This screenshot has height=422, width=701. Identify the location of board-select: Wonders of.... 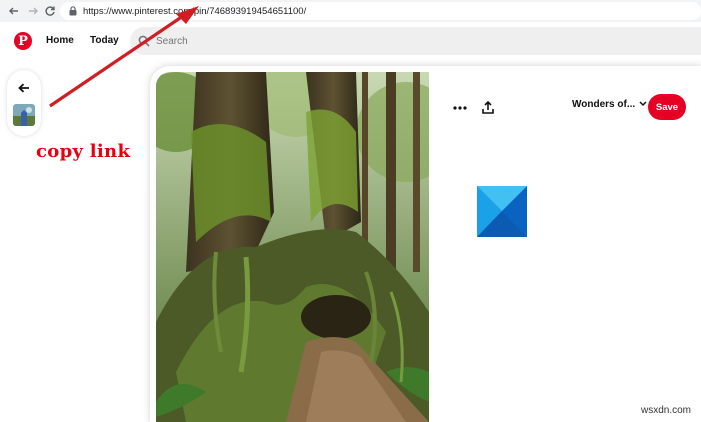
(609, 104).